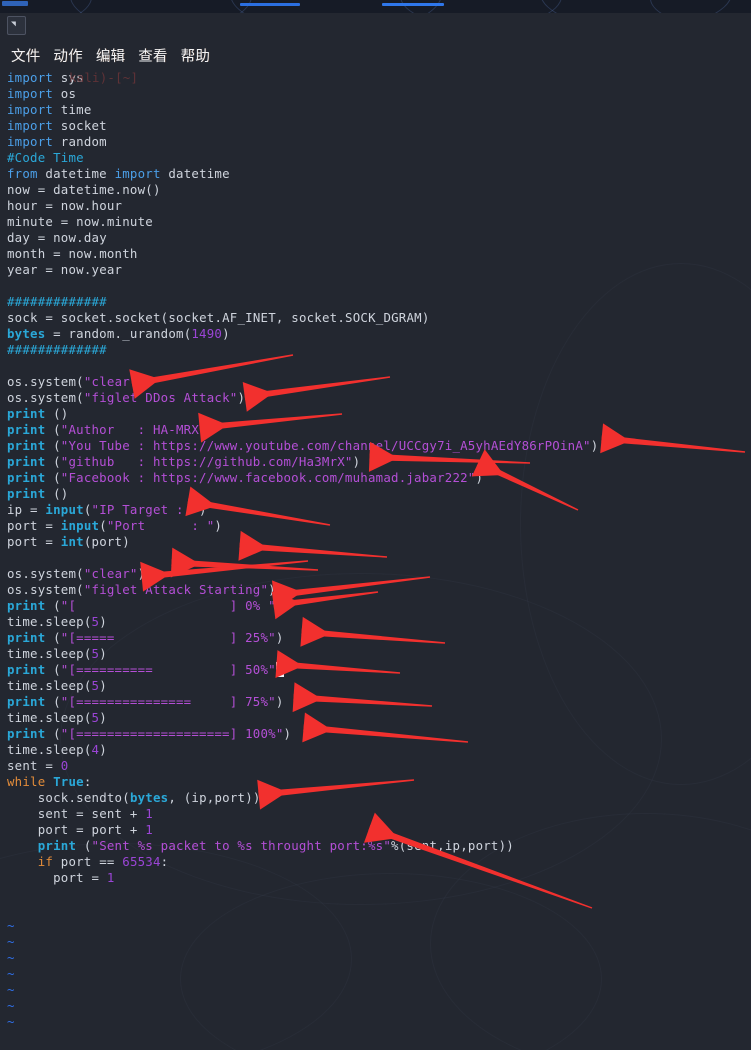 Image resolution: width=751 pixels, height=1050 pixels. I want to click on code-number: 1490, so click(207, 333).